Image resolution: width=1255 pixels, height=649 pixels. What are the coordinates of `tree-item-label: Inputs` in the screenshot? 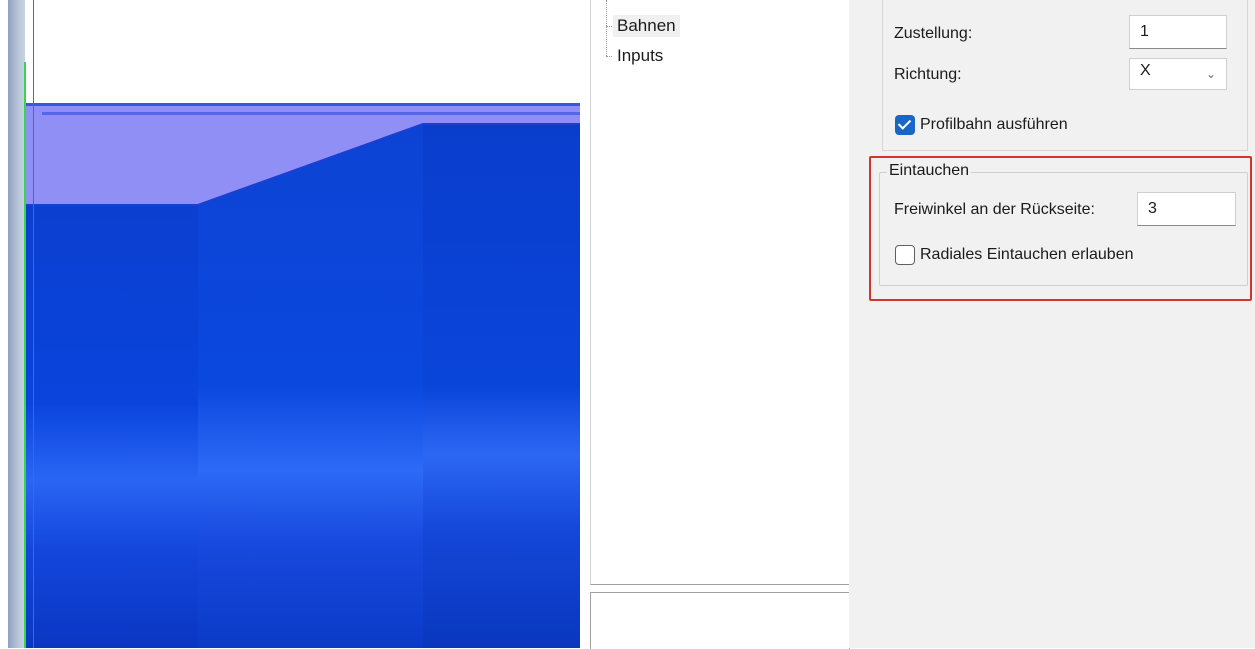 It's located at (640, 55).